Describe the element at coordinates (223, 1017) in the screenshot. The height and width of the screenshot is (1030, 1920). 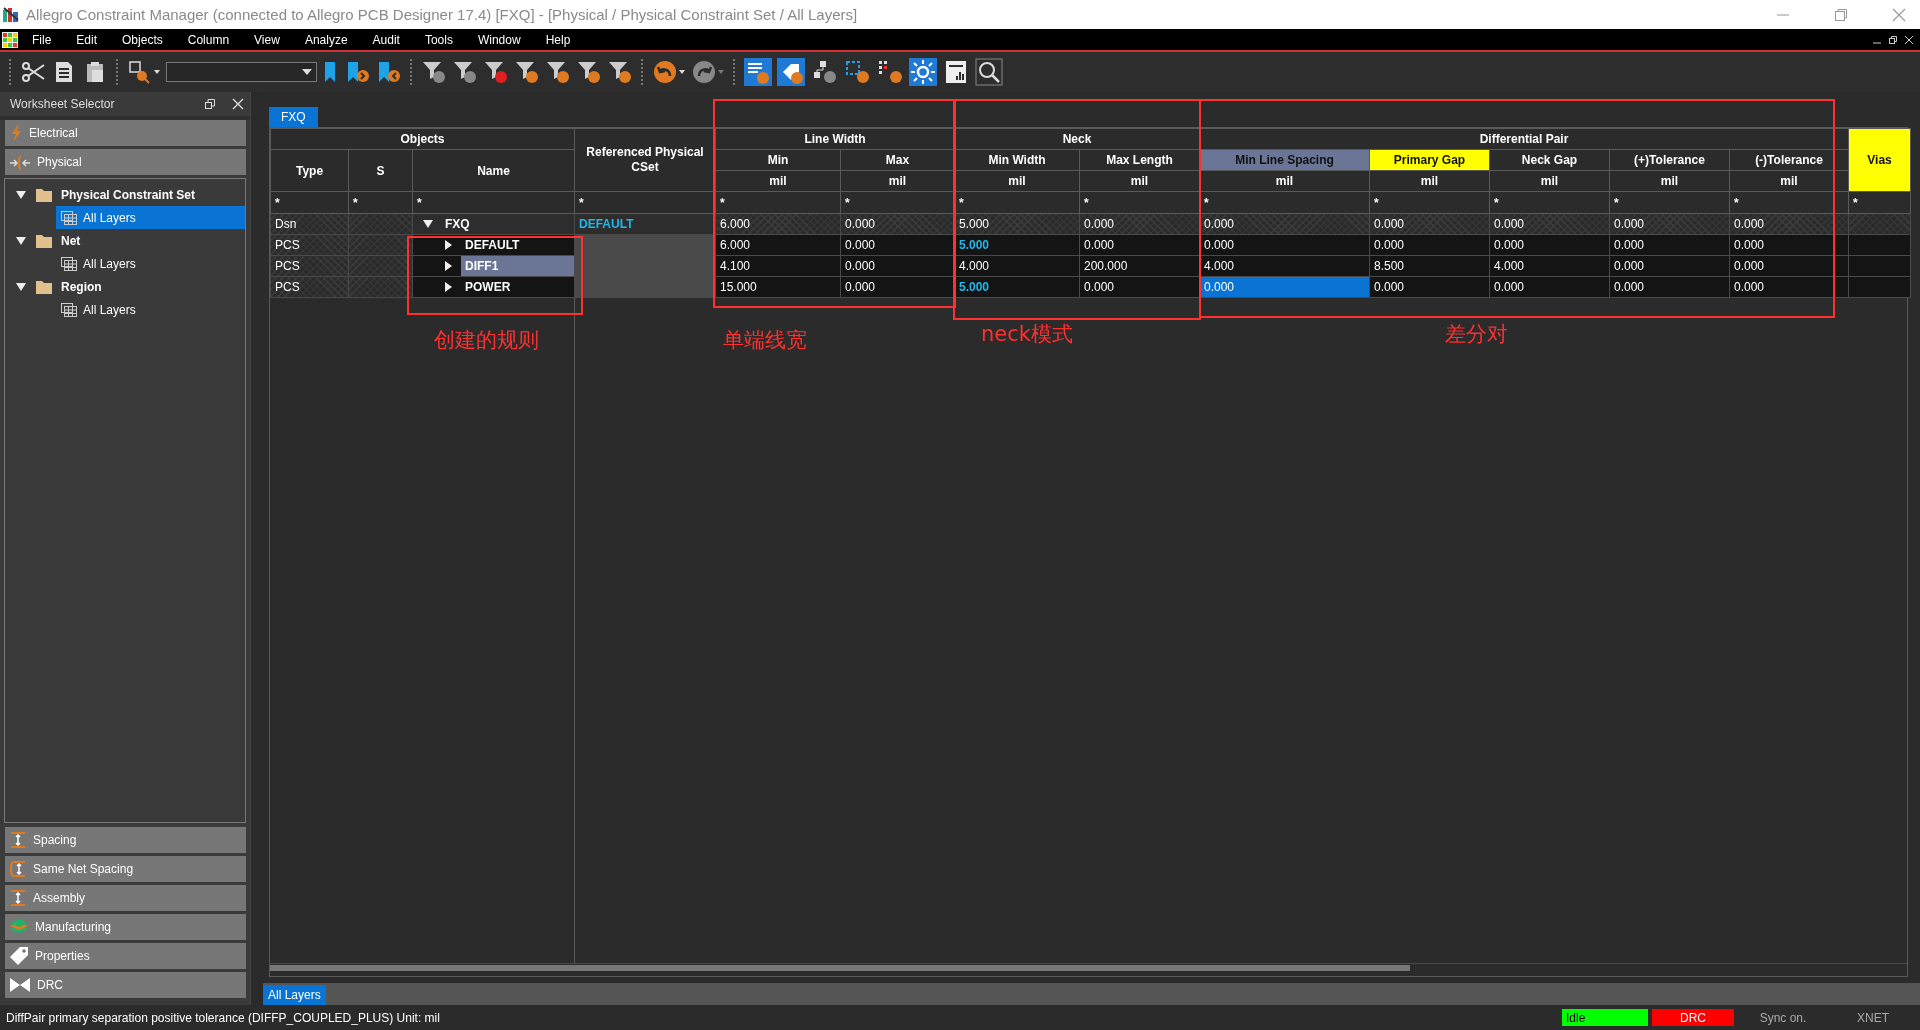
I see `status-message: DiffPair primary separation positive tolerance (DIFFP_COUPLED_PLUS) Unit: mil` at that location.